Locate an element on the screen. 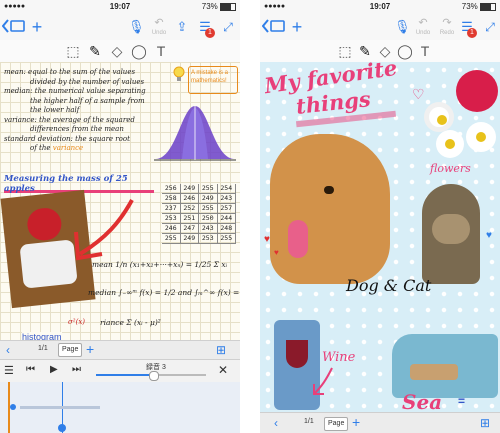 This screenshot has height=433, width=500. expand-icon: ⤢ is located at coordinates (490, 27).